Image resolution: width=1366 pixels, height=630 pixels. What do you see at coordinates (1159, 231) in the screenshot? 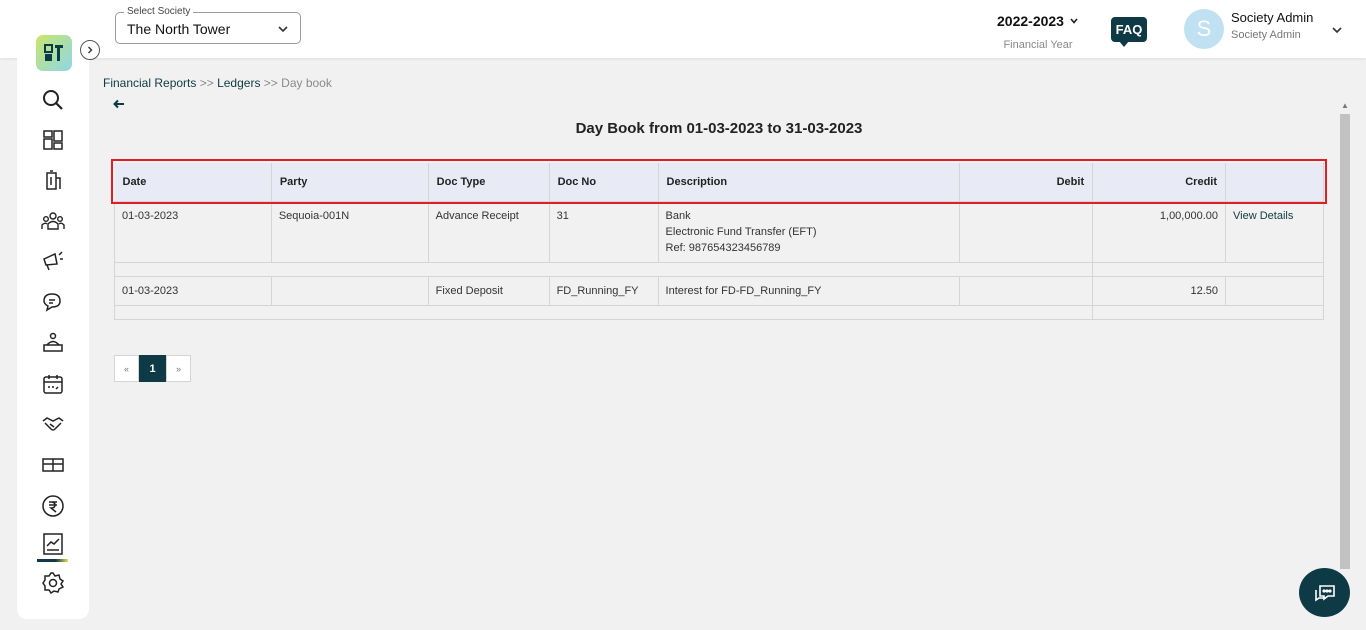
I see `cell-credit: 1,00,000.00` at bounding box center [1159, 231].